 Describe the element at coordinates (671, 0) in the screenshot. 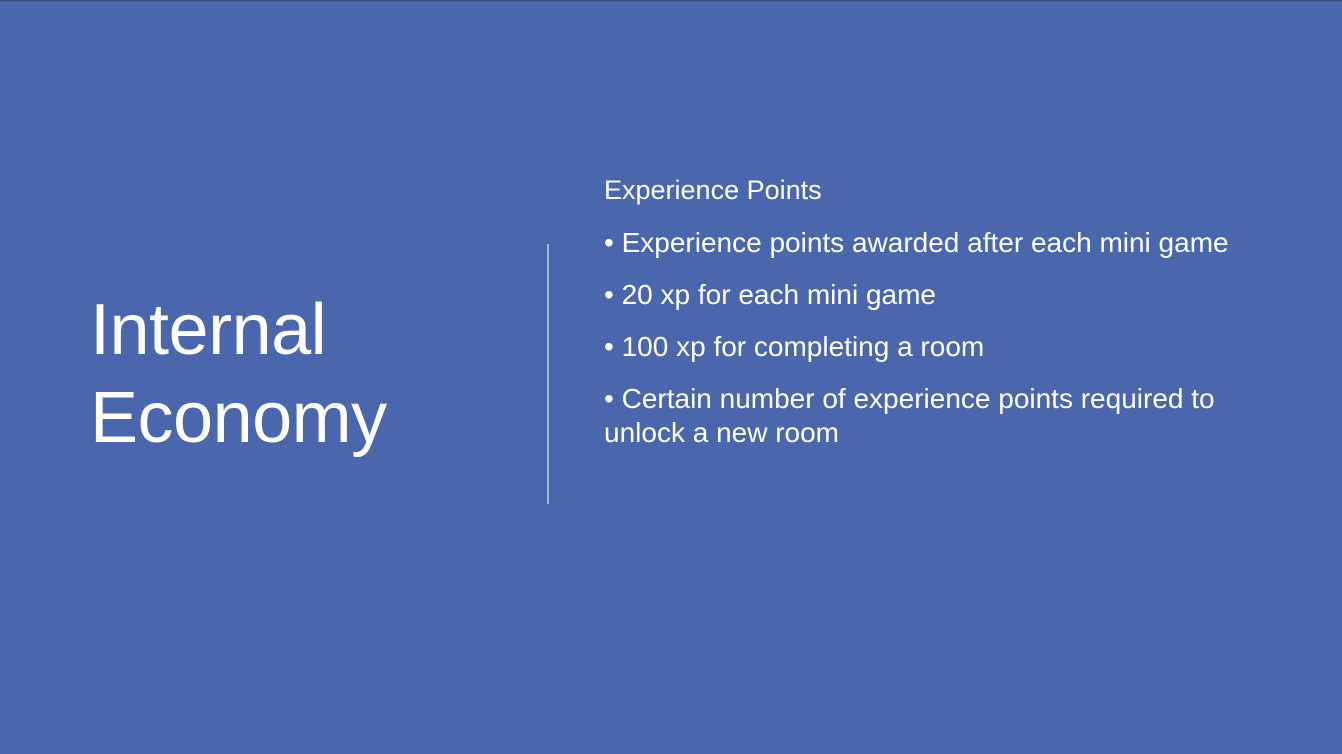

I see `slide-top-edge` at that location.